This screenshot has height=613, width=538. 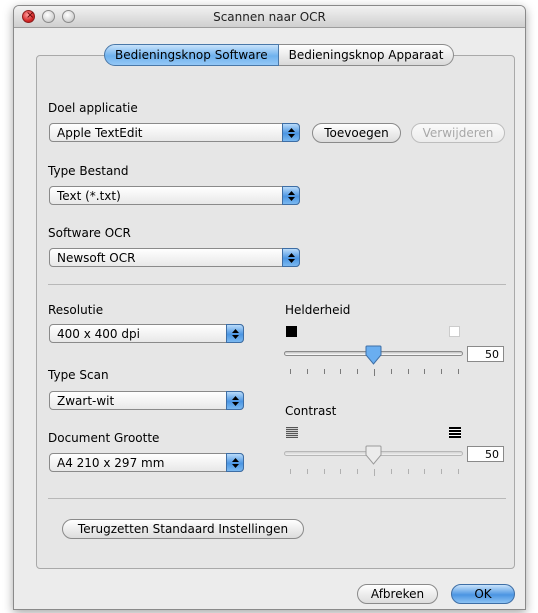 What do you see at coordinates (485, 454) in the screenshot?
I see `contrast-value: 50` at bounding box center [485, 454].